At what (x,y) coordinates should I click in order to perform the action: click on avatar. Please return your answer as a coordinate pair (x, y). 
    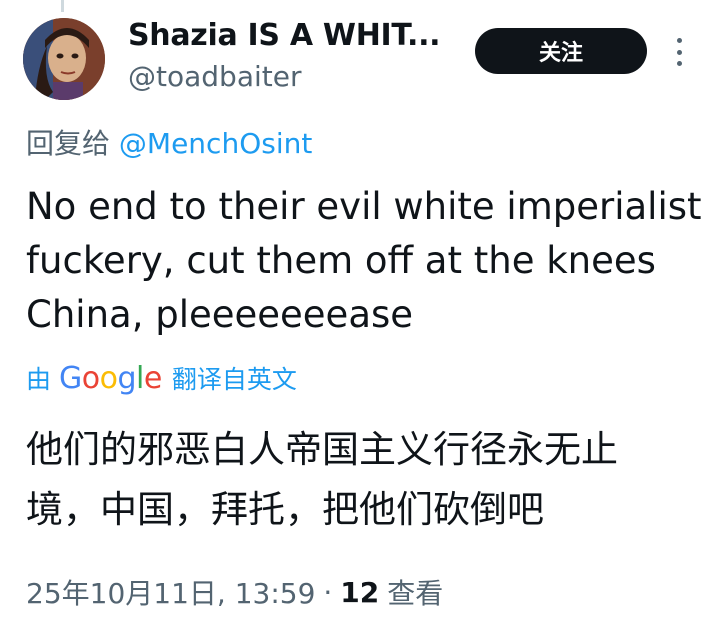
    Looking at the image, I should click on (64, 59).